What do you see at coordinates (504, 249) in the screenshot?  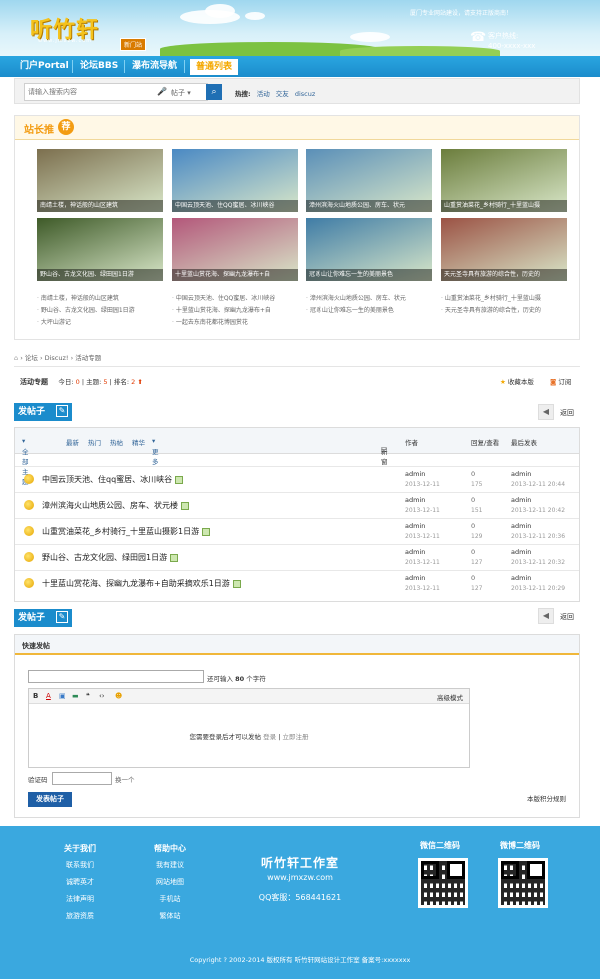 I see `photo-tile: 天元圣寺具有旅游的综合性，历史的` at bounding box center [504, 249].